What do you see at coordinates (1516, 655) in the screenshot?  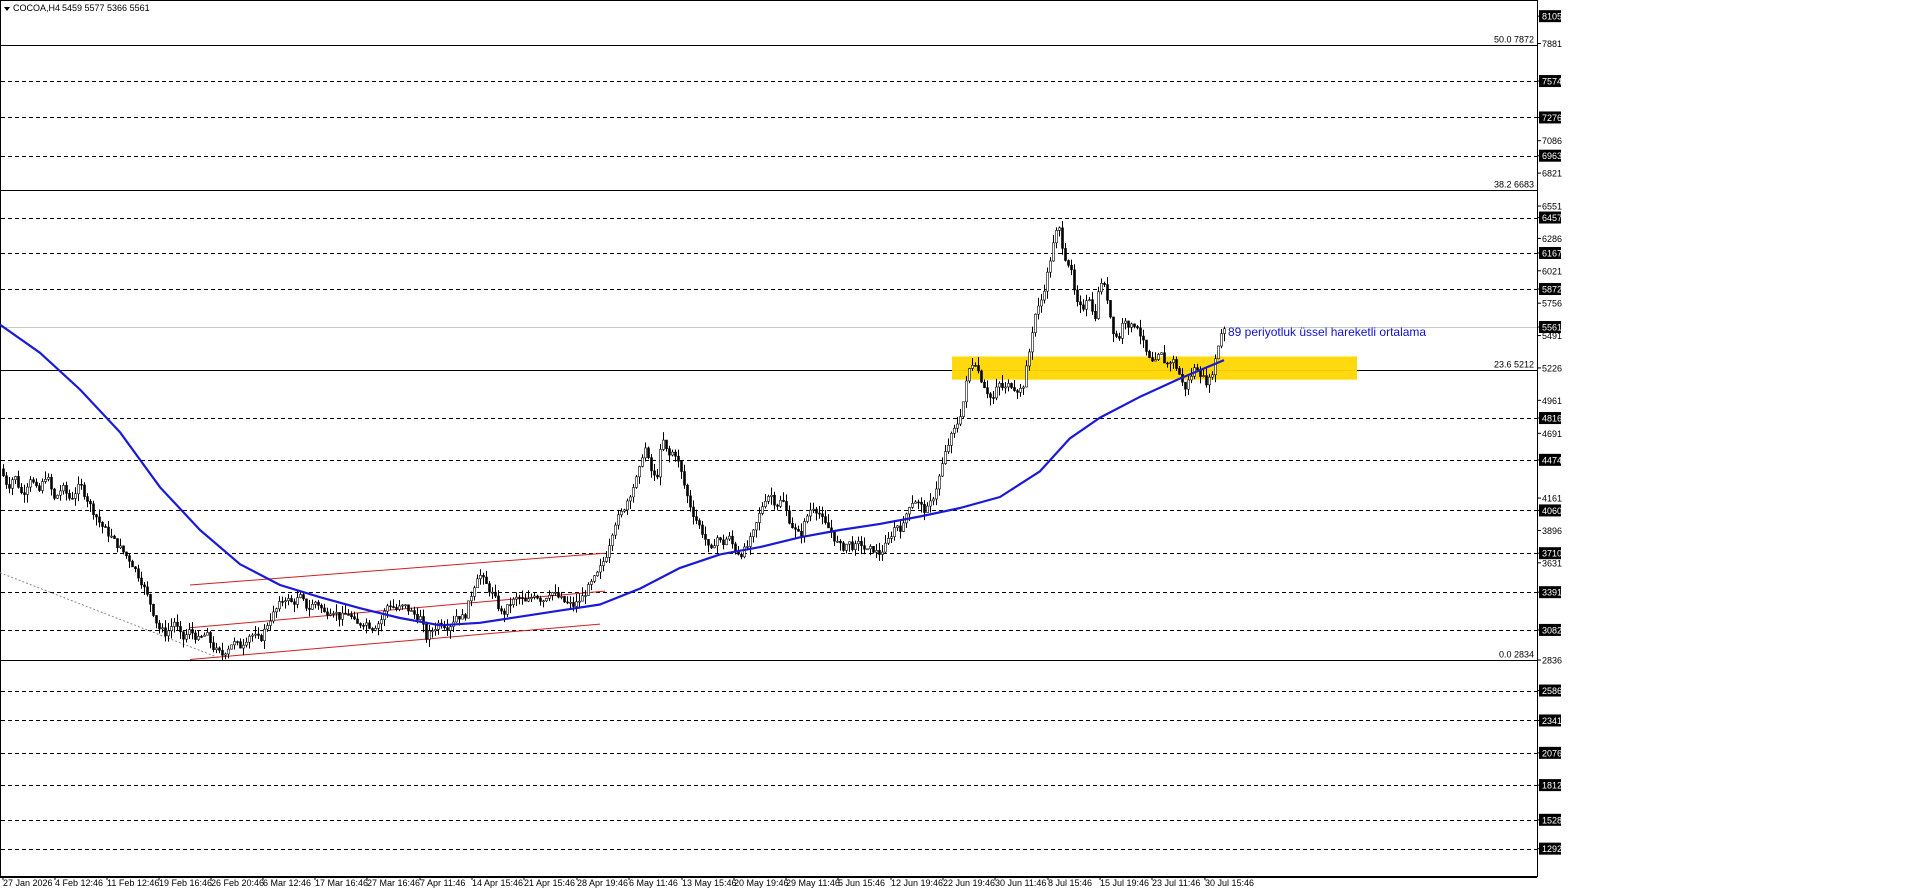 I see `fib-level-label: 0.0 2834` at bounding box center [1516, 655].